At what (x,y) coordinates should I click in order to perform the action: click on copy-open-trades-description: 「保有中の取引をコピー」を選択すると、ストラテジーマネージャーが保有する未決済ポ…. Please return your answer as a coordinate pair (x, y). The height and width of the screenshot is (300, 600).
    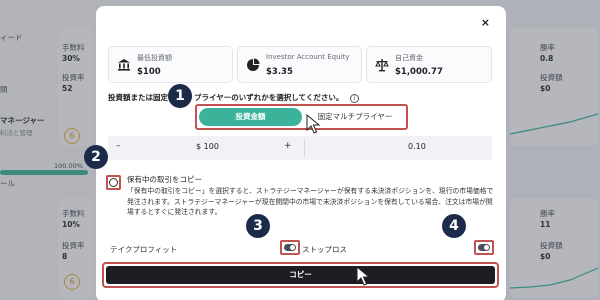
    Looking at the image, I should click on (310, 201).